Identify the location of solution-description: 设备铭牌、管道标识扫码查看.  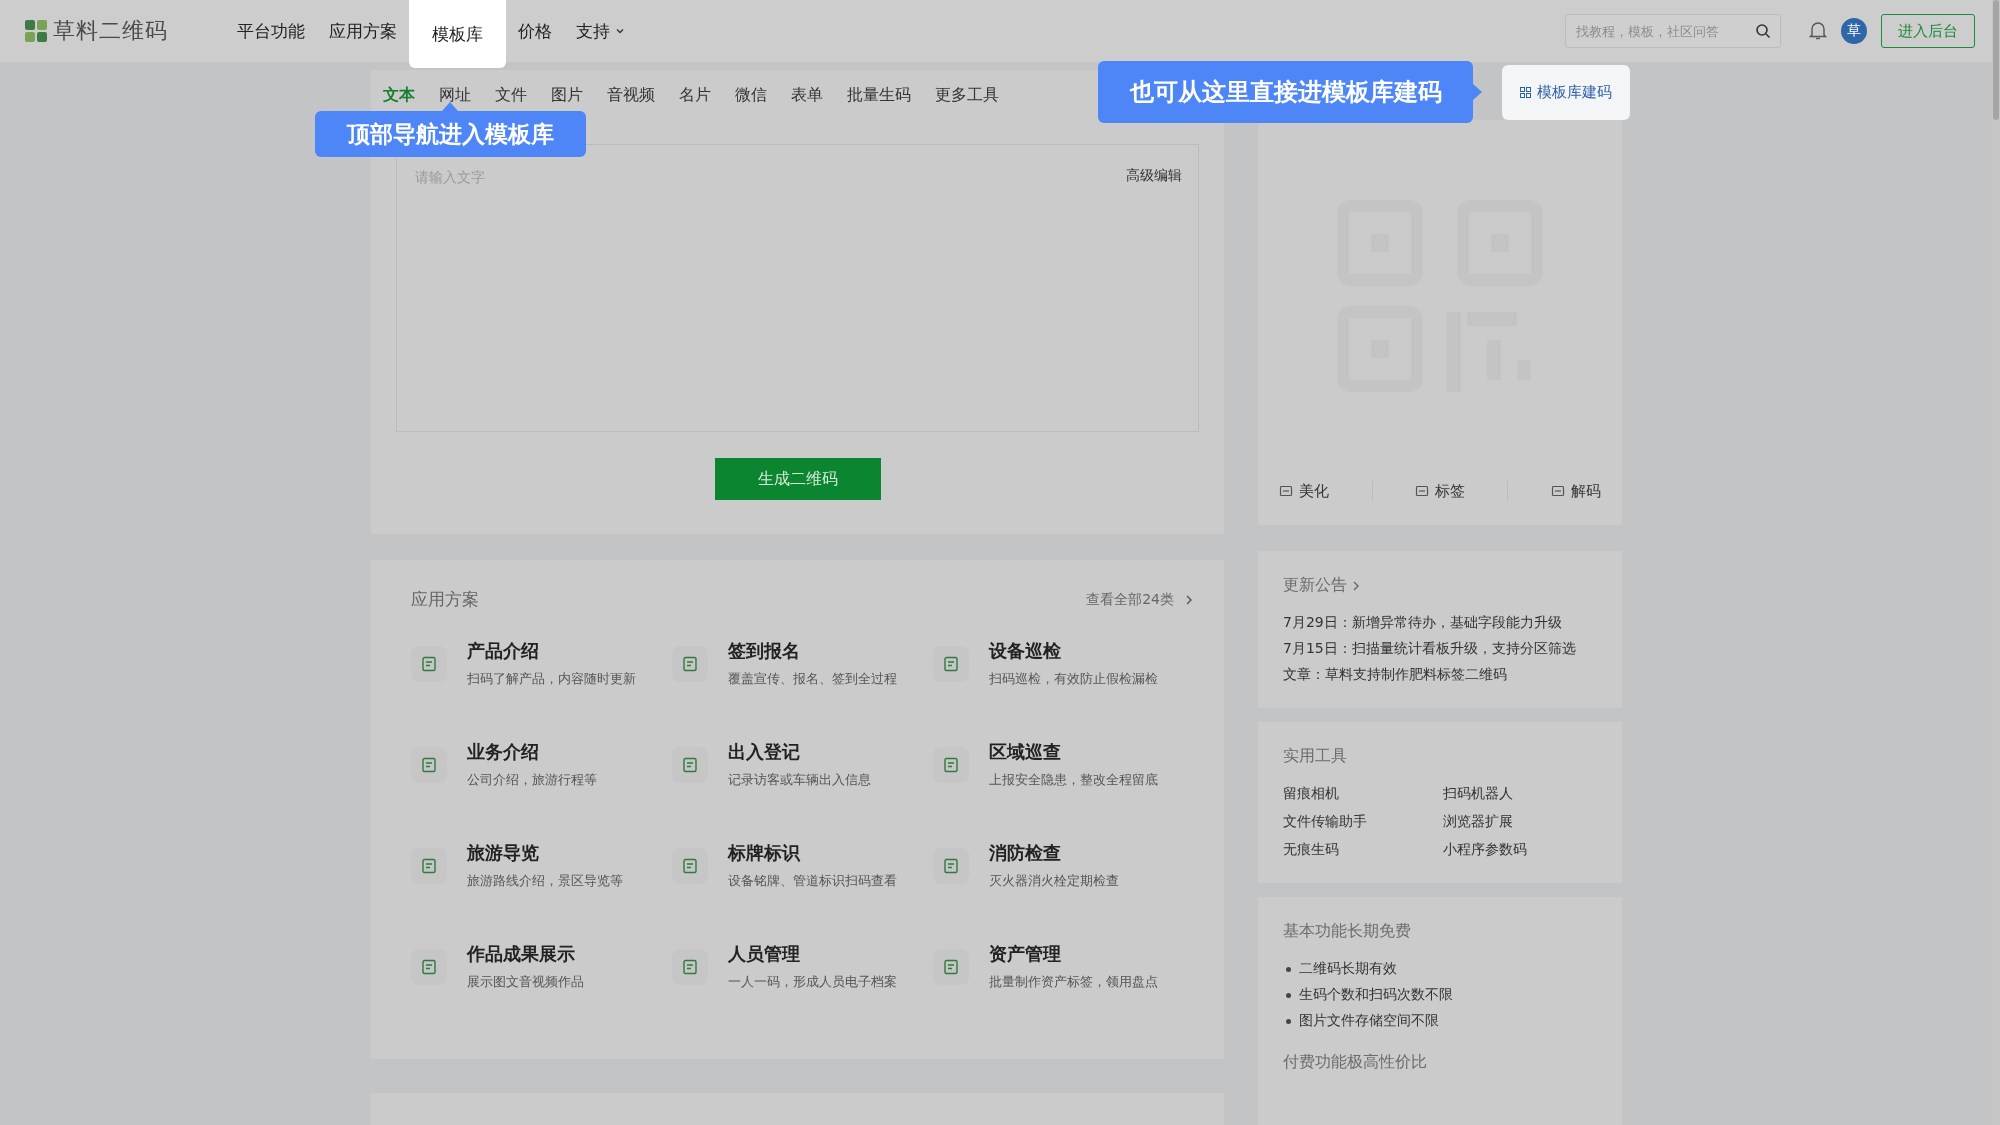
(812, 881).